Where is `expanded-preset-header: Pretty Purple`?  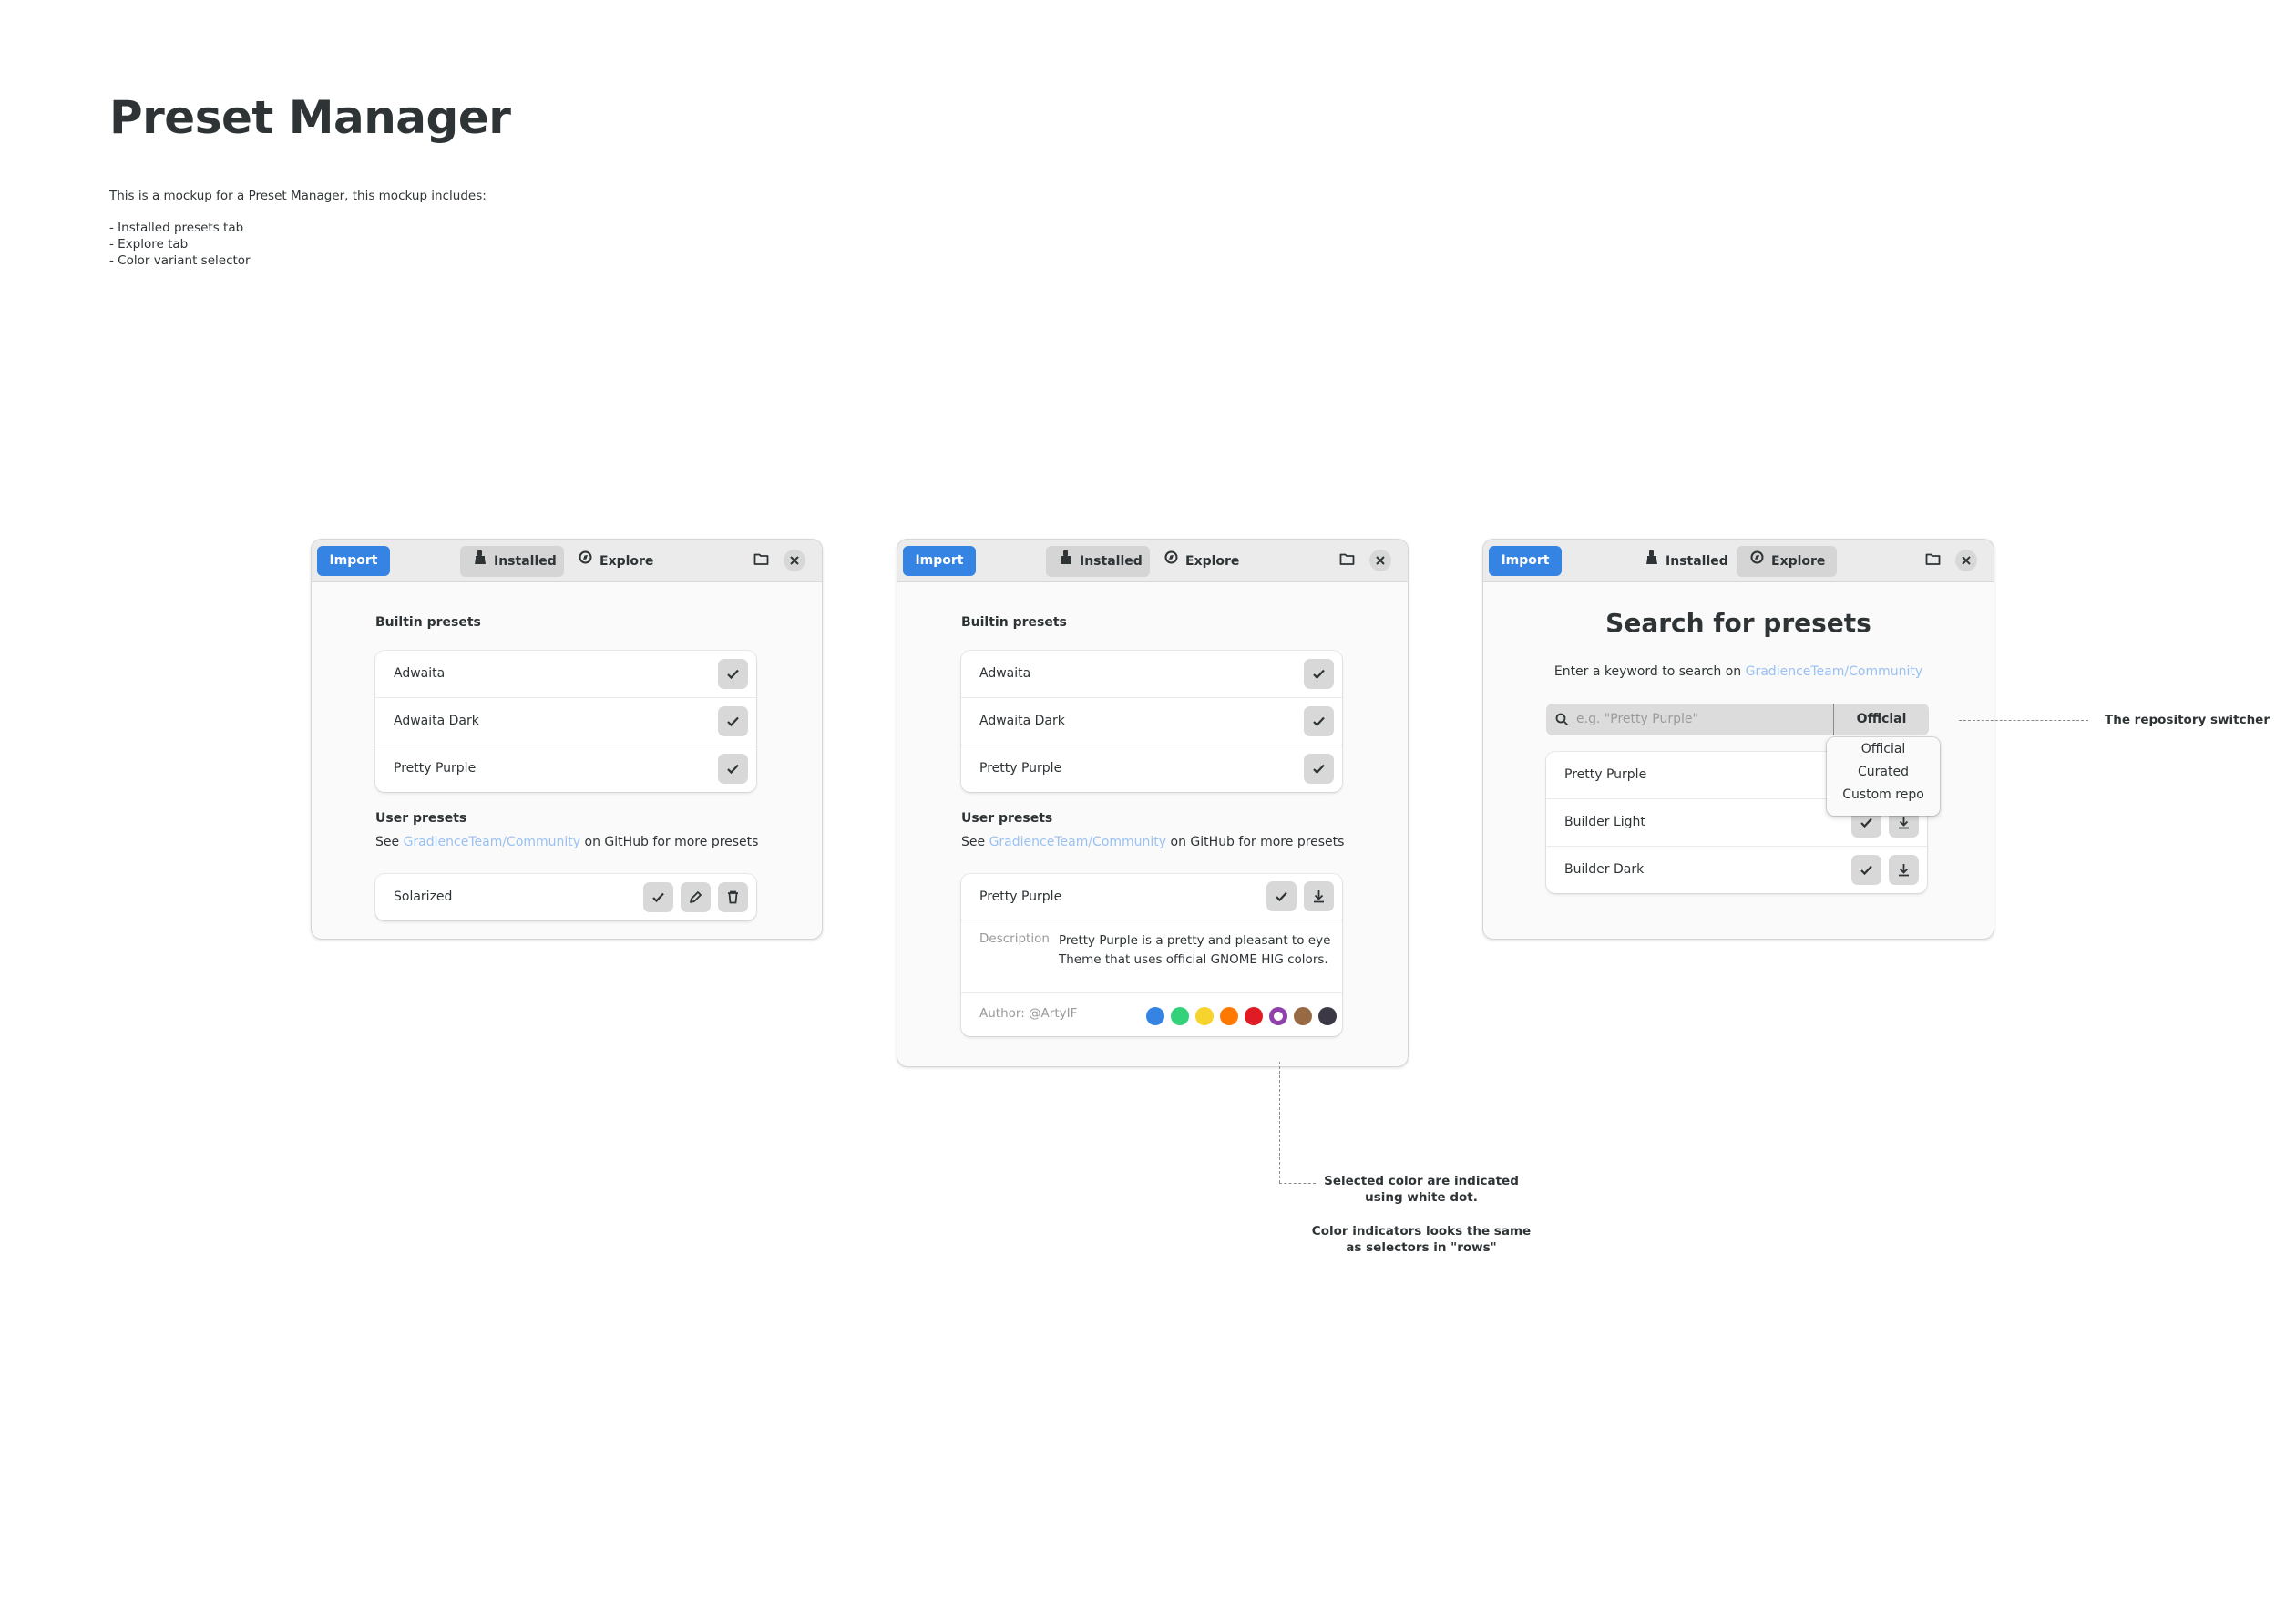
expanded-preset-header: Pretty Purple is located at coordinates (1151, 897).